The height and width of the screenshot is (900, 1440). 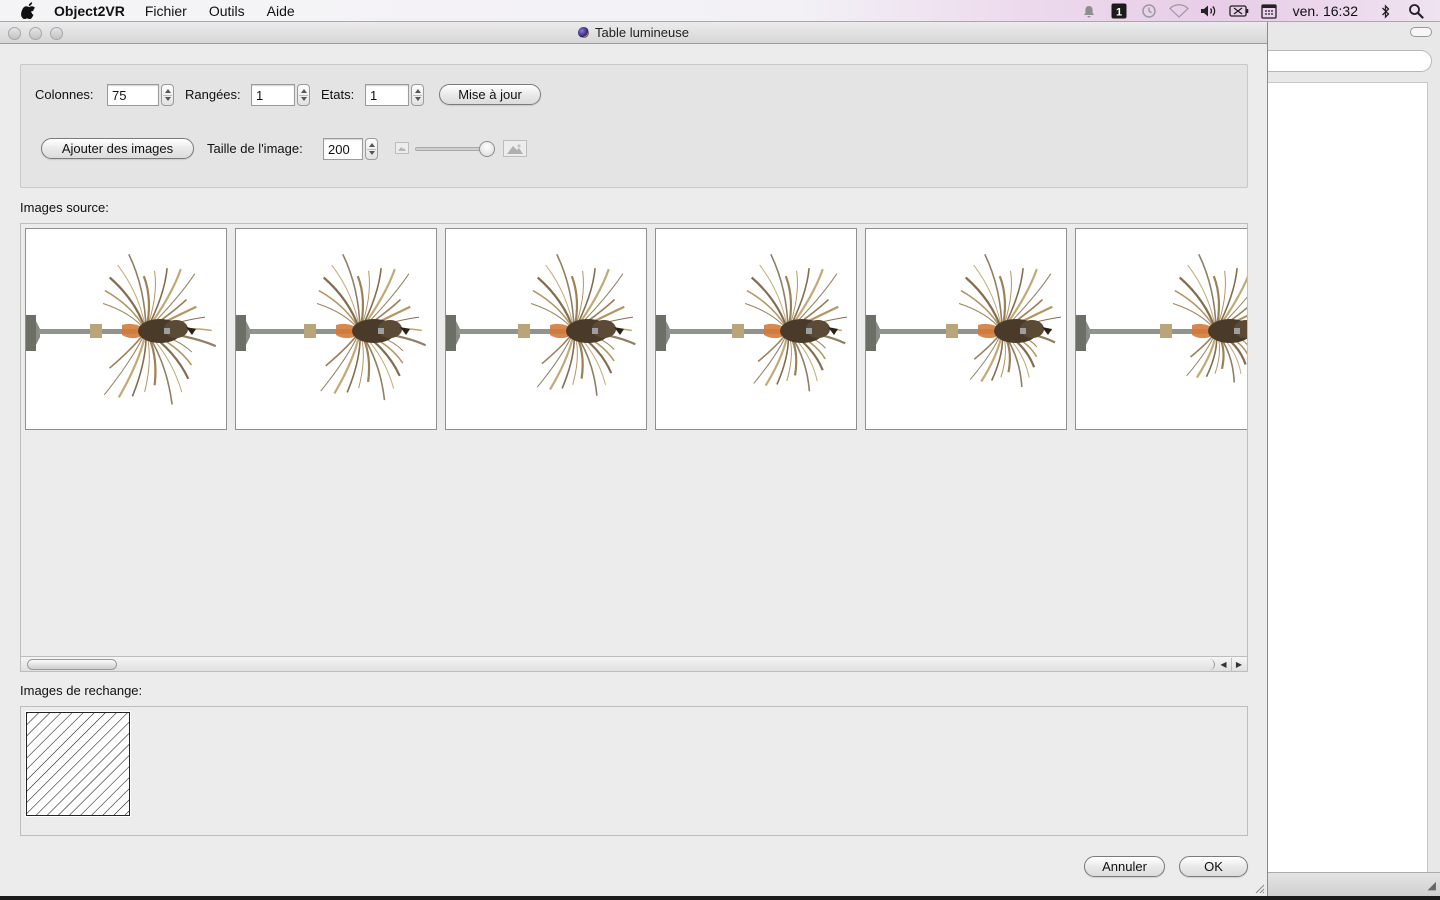 I want to click on hatched-placeholder-icon, so click(x=78, y=764).